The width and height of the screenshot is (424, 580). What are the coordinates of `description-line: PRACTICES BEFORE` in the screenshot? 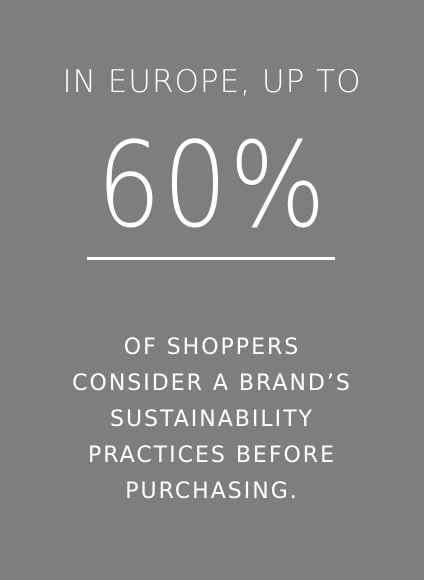 It's located at (212, 455).